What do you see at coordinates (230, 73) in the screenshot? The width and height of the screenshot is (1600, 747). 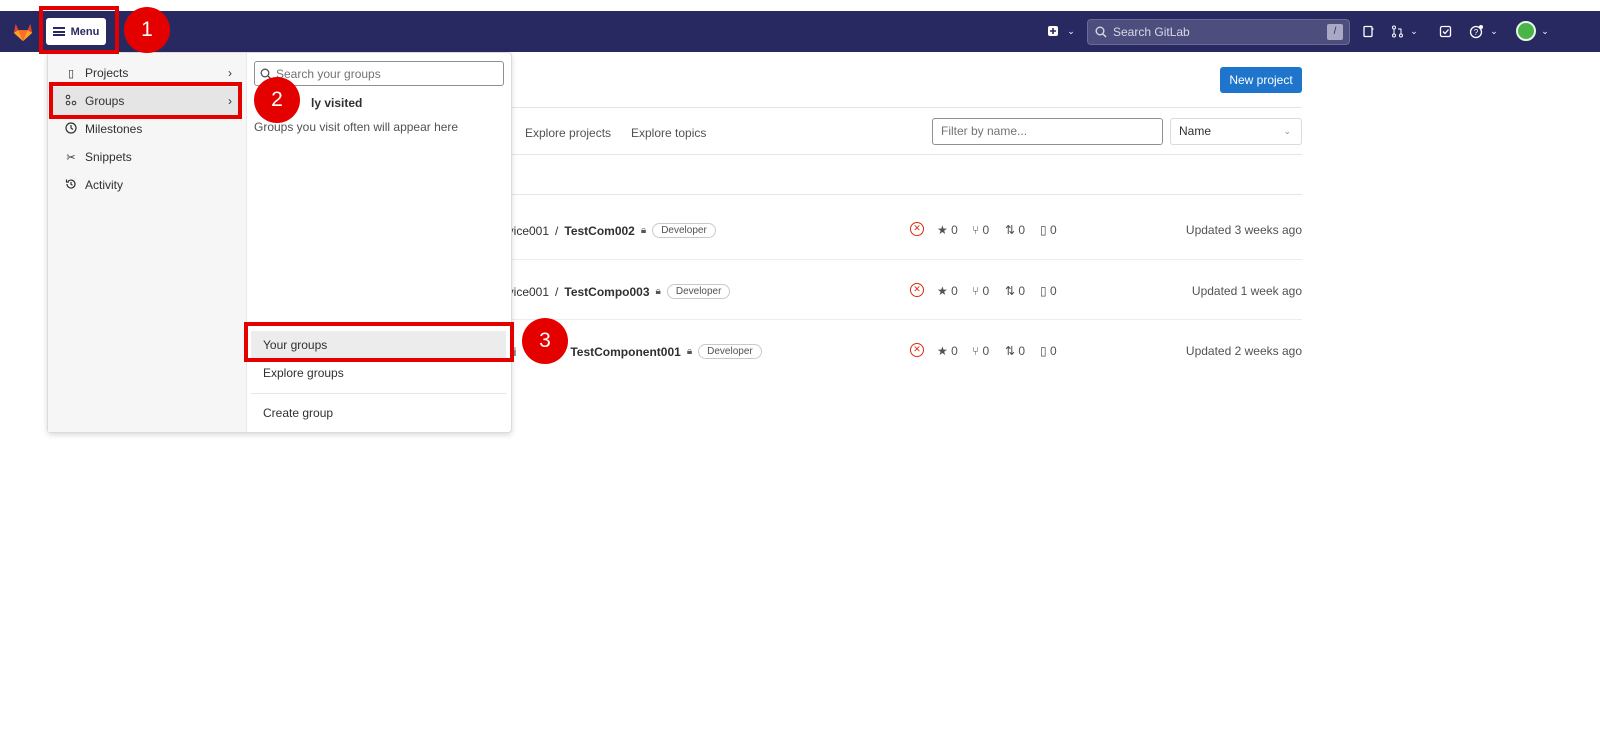 I see `chevron-right-icon: ›` at bounding box center [230, 73].